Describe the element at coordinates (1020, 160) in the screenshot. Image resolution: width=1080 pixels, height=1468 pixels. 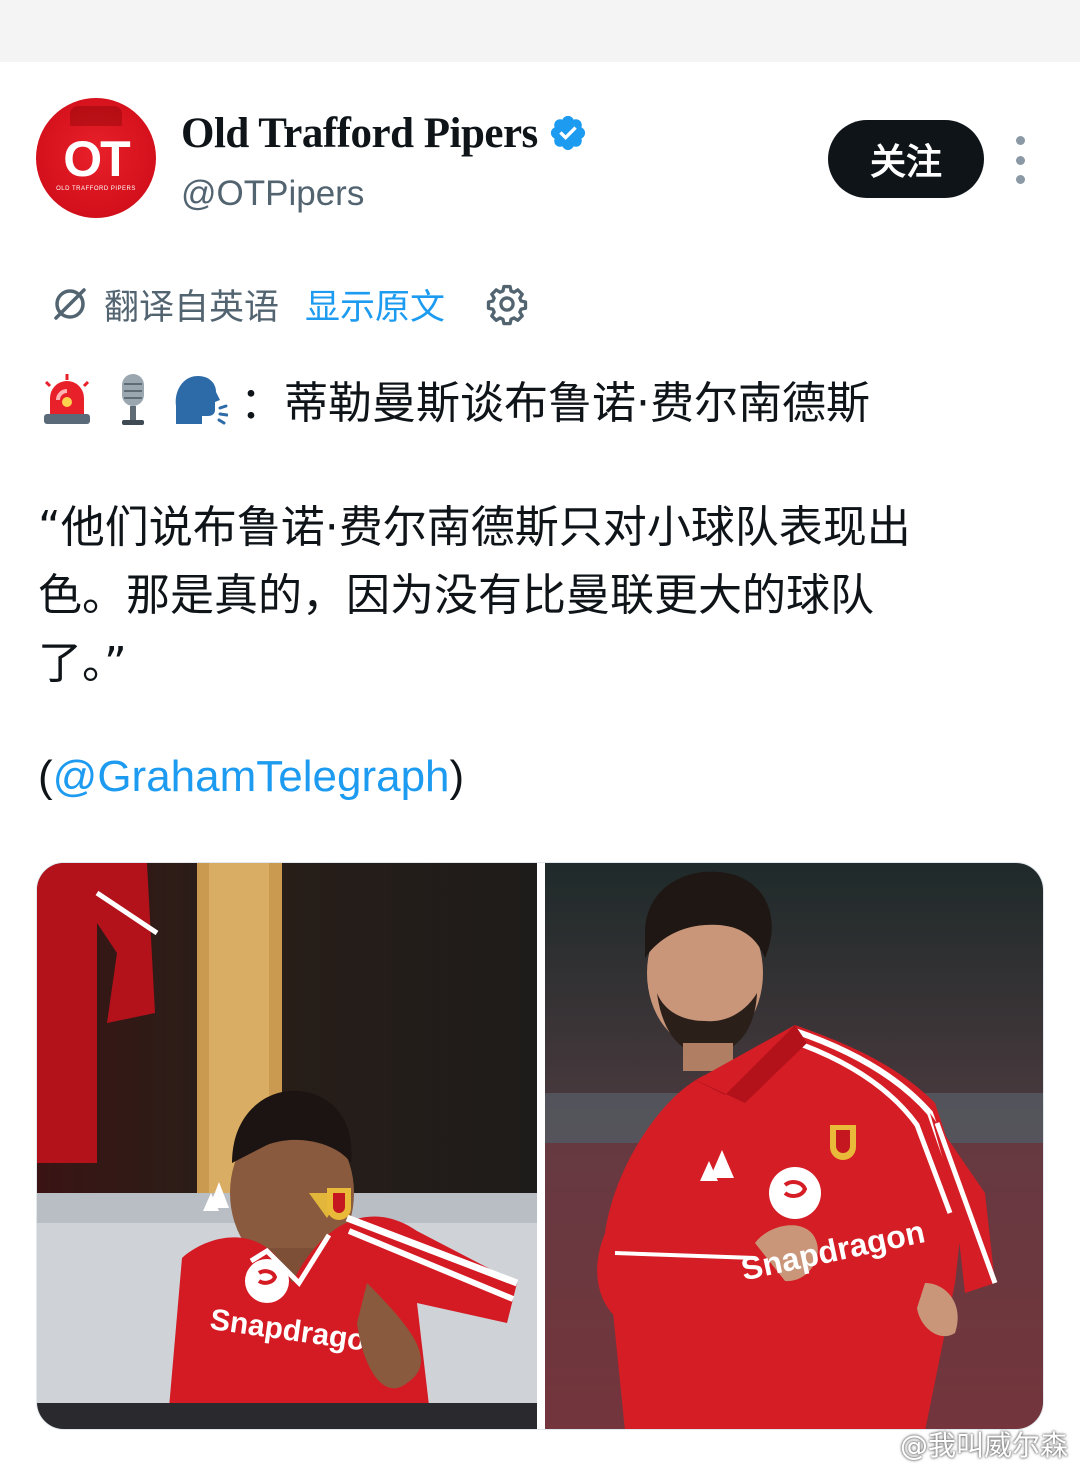
I see `more-options-icon` at that location.